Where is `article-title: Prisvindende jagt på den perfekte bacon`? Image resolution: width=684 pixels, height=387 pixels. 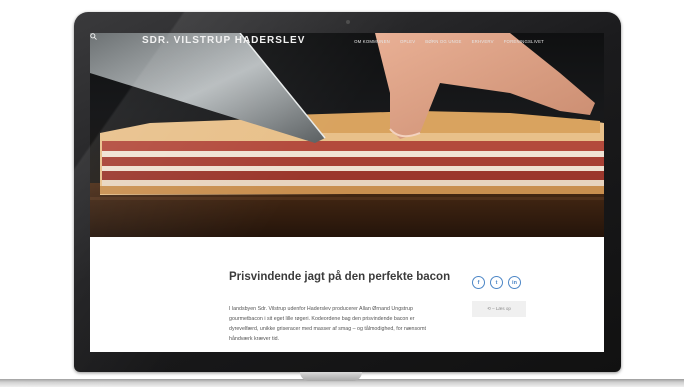 article-title: Prisvindende jagt på den perfekte bacon is located at coordinates (340, 277).